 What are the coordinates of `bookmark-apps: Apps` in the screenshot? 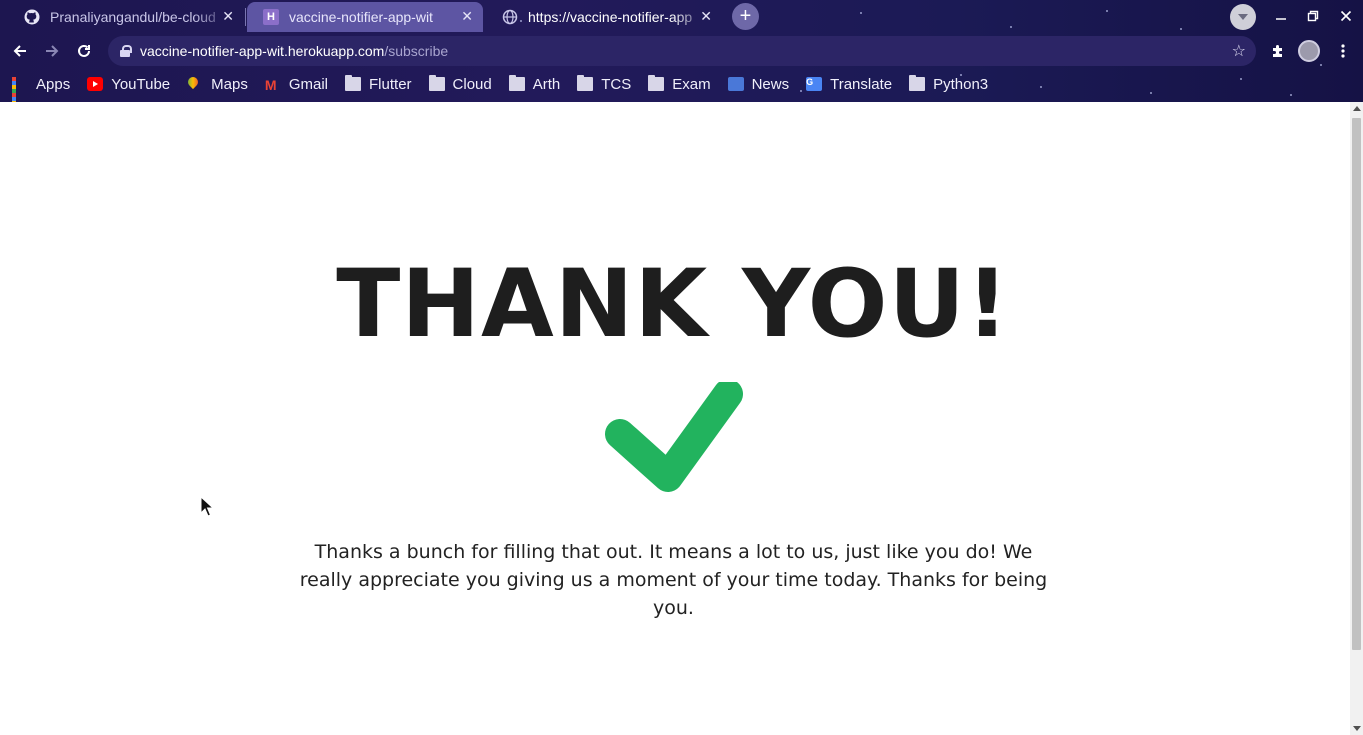 It's located at (41, 88).